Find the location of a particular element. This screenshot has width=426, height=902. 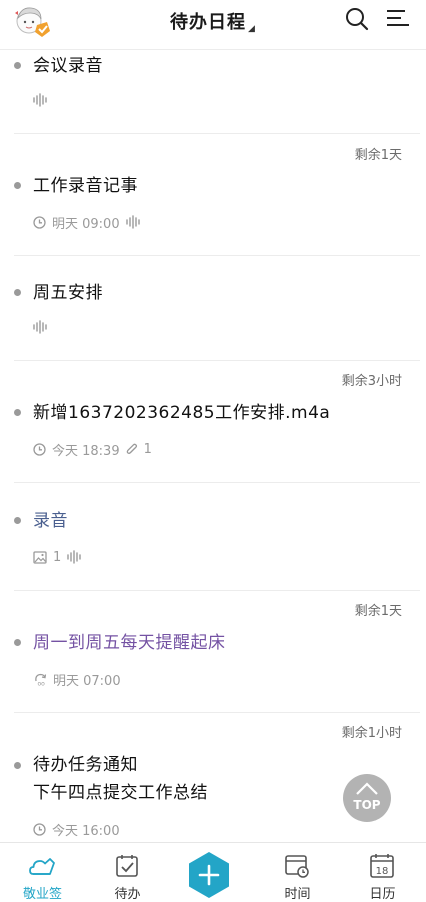

tab-todo: 待办 is located at coordinates (127, 872).